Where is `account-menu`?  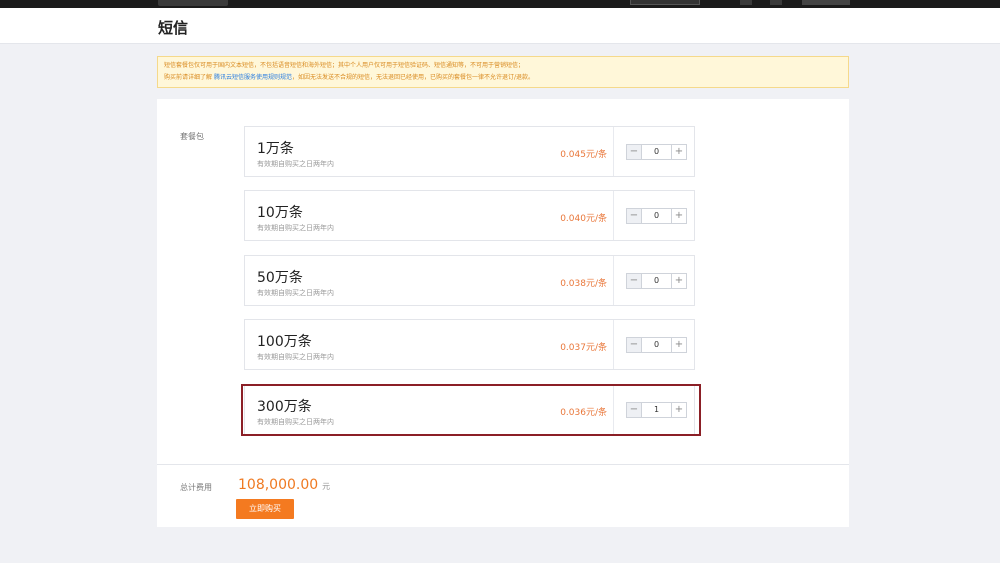 account-menu is located at coordinates (826, 2).